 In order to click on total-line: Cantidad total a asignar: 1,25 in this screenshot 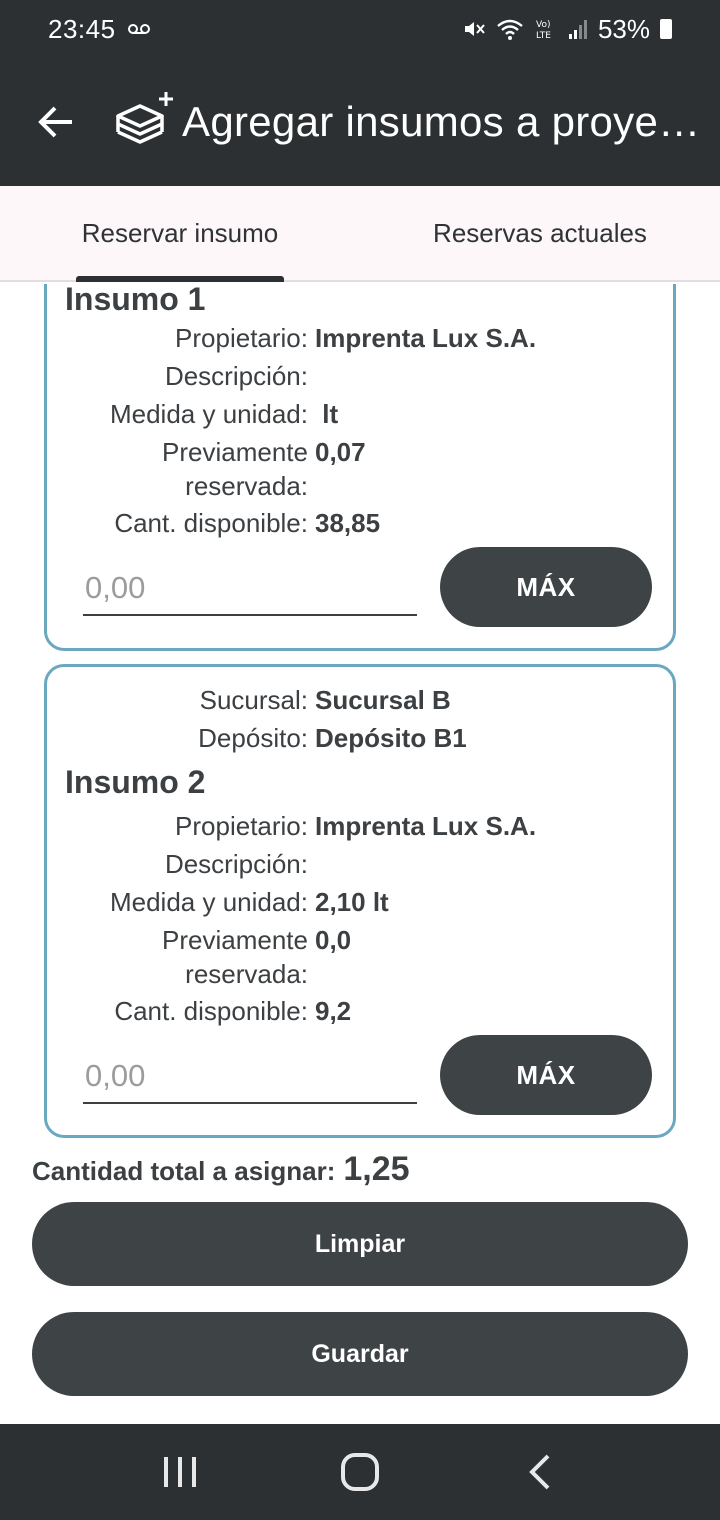, I will do `click(221, 1169)`.